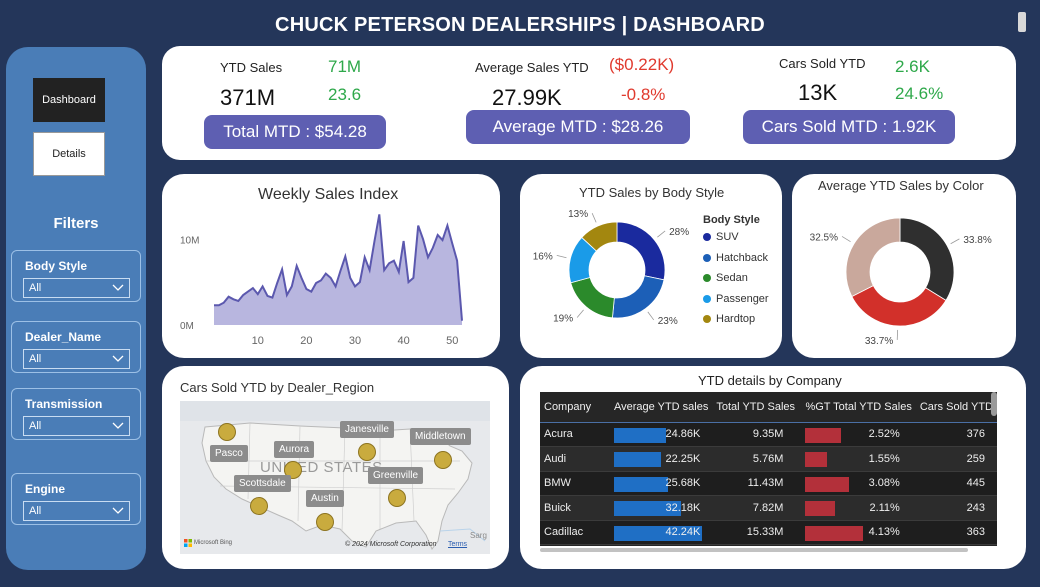 This screenshot has width=1040, height=587. I want to click on avg-sales-growth: -0.8%, so click(643, 94).